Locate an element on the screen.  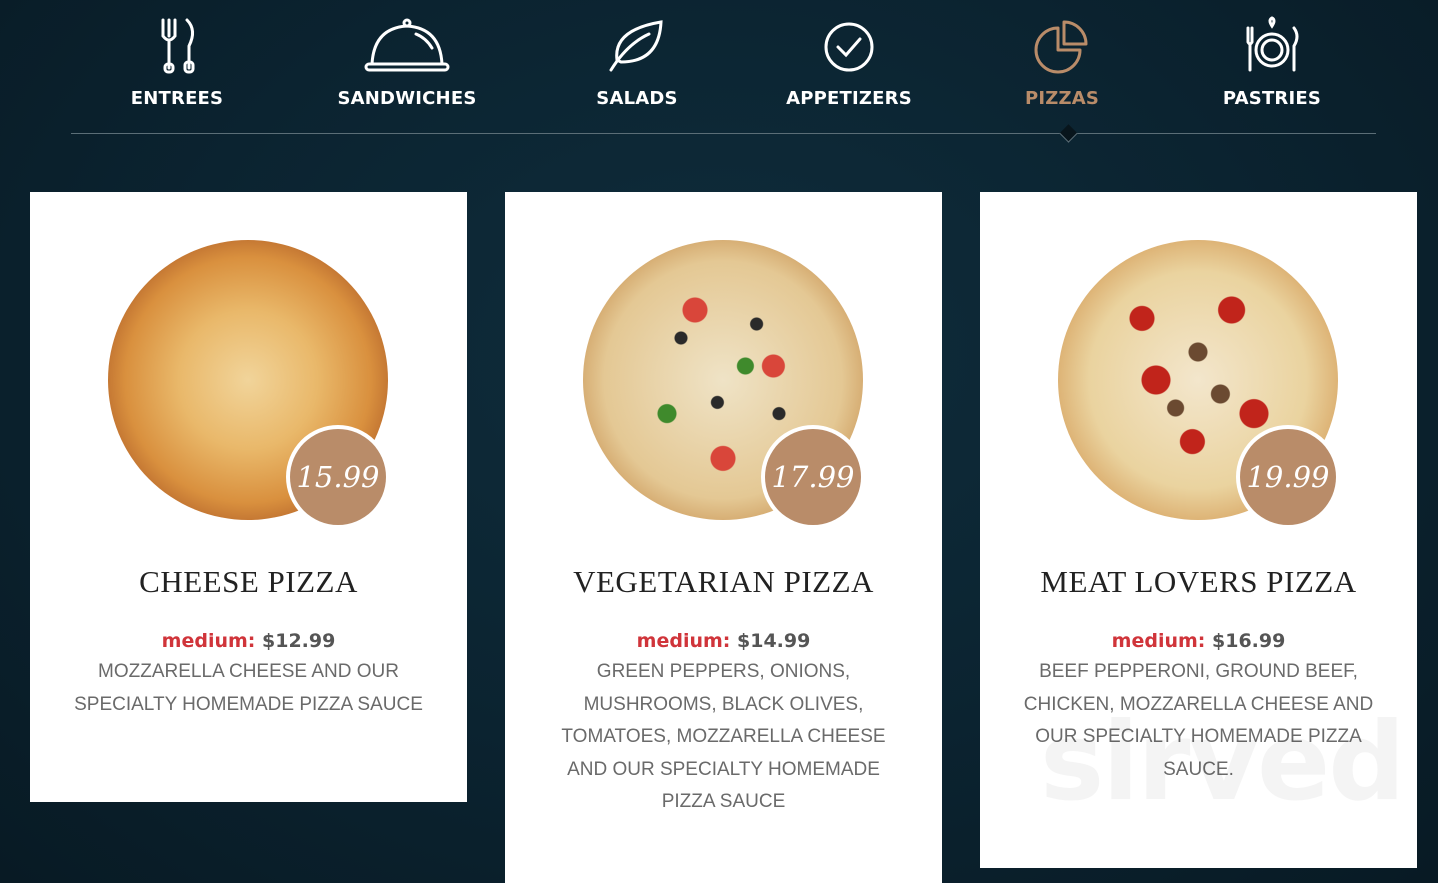
tab-pizzas: PIZZAS is located at coordinates (1062, 61).